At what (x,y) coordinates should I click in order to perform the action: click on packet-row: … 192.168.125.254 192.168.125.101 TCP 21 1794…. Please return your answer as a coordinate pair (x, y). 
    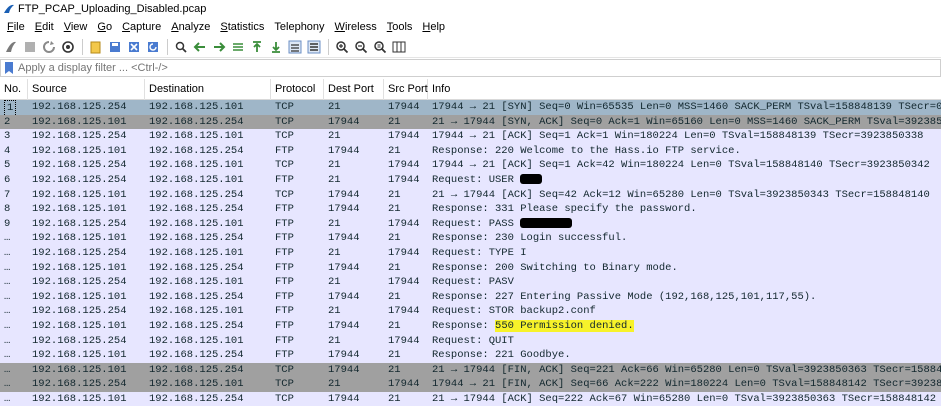
    Looking at the image, I should click on (470, 384).